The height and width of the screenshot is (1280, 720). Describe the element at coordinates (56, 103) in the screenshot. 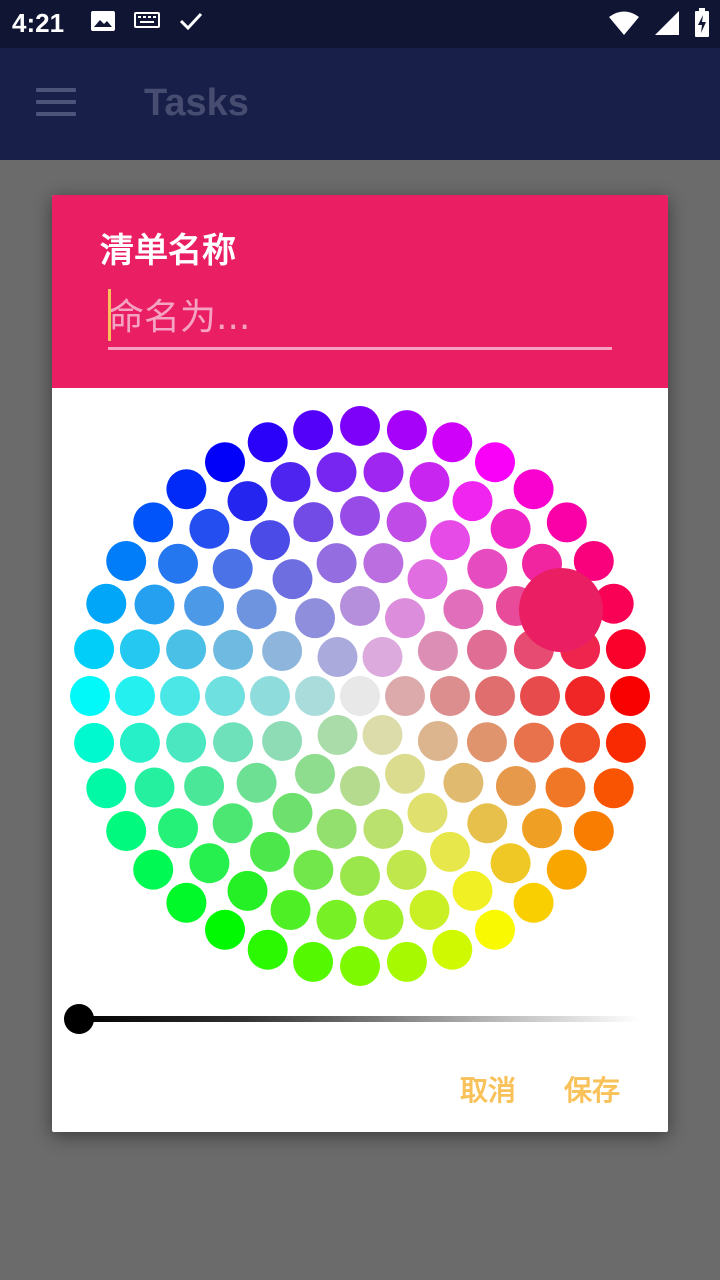

I see `menu-icon` at that location.